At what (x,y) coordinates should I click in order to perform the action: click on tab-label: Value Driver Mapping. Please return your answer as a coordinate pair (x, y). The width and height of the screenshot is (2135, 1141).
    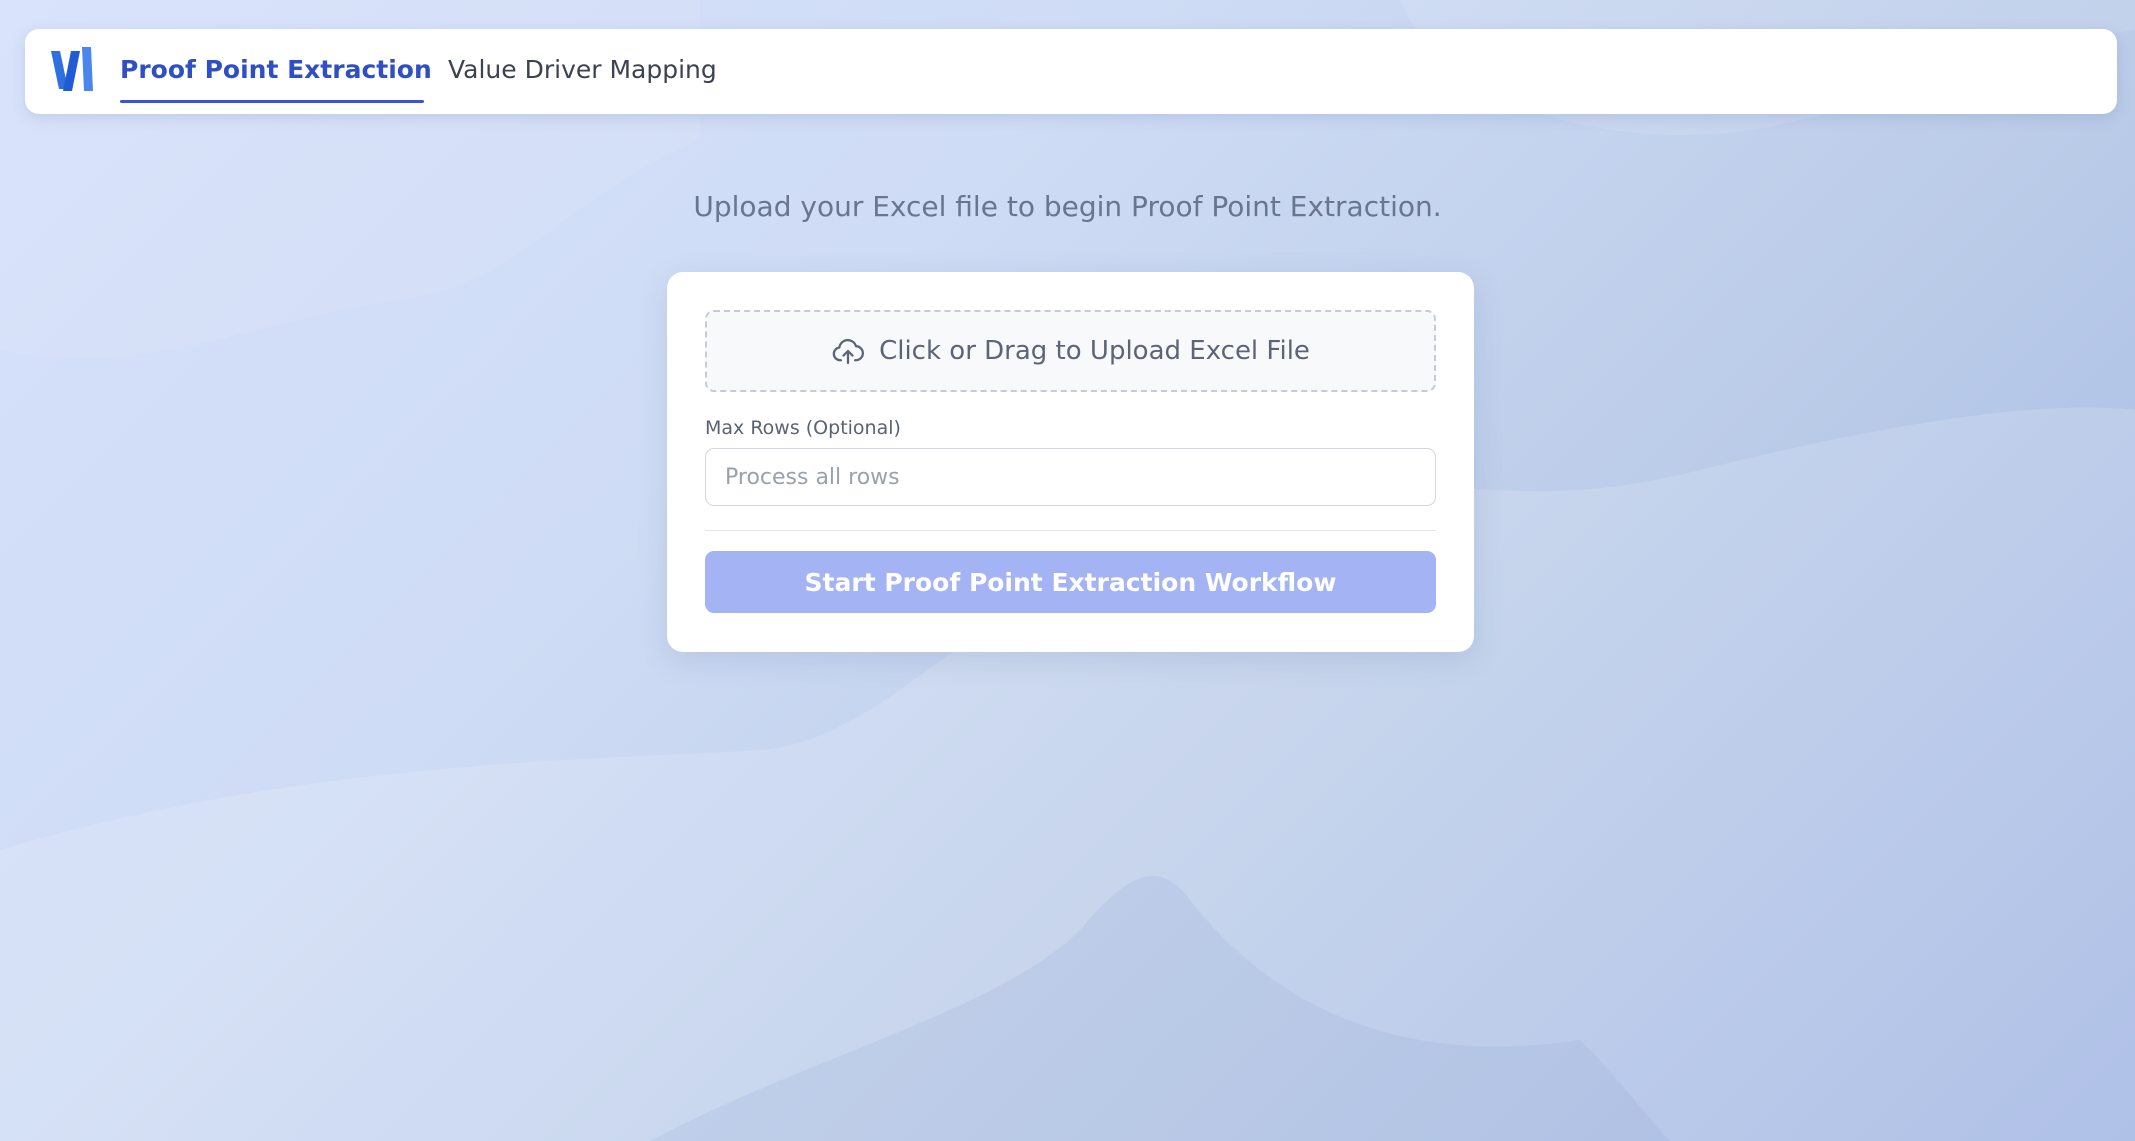
    Looking at the image, I should click on (582, 69).